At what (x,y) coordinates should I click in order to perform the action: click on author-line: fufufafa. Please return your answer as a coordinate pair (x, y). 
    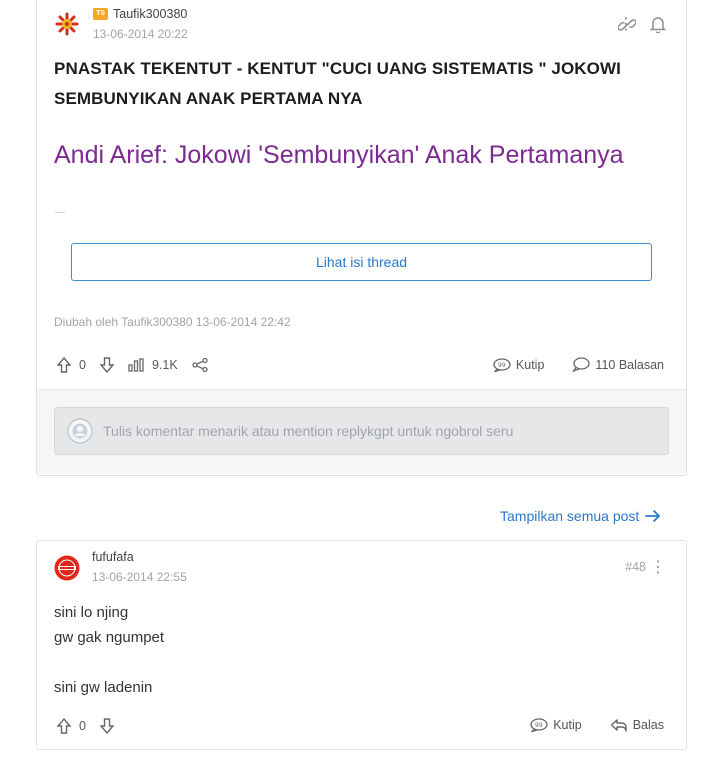
    Looking at the image, I should click on (113, 557).